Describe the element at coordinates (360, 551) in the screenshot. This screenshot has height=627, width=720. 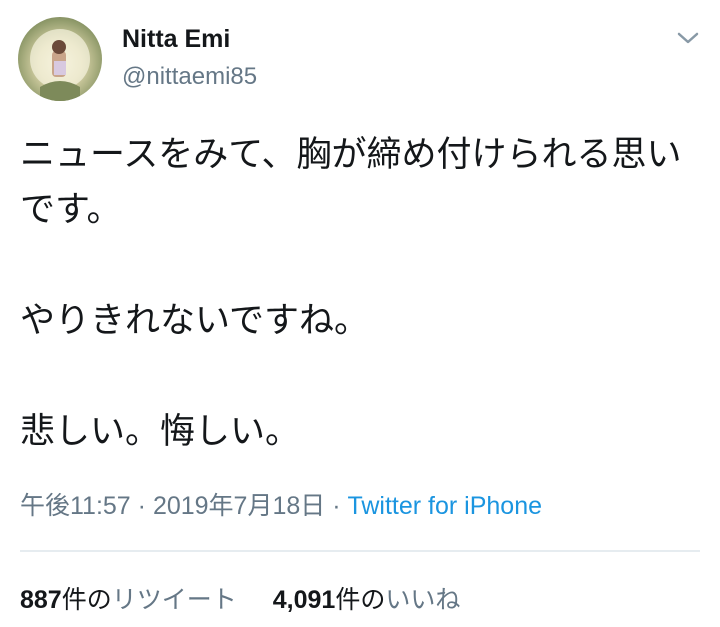
I see `divider` at that location.